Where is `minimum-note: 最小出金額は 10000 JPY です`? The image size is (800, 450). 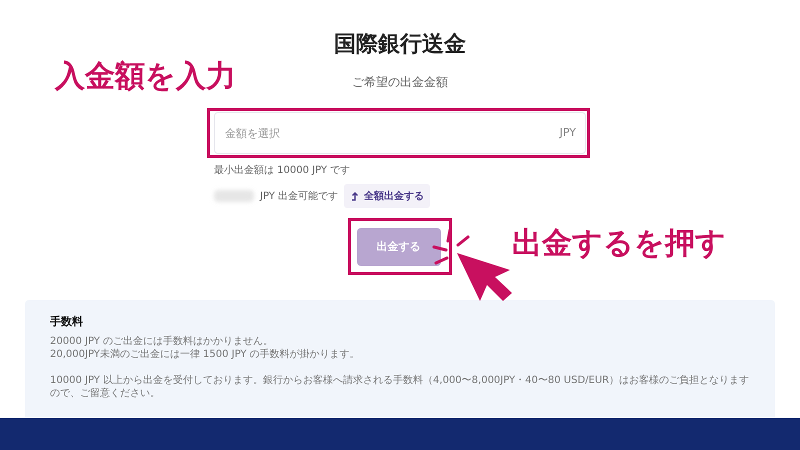
minimum-note: 最小出金額は 10000 JPY です is located at coordinates (283, 171).